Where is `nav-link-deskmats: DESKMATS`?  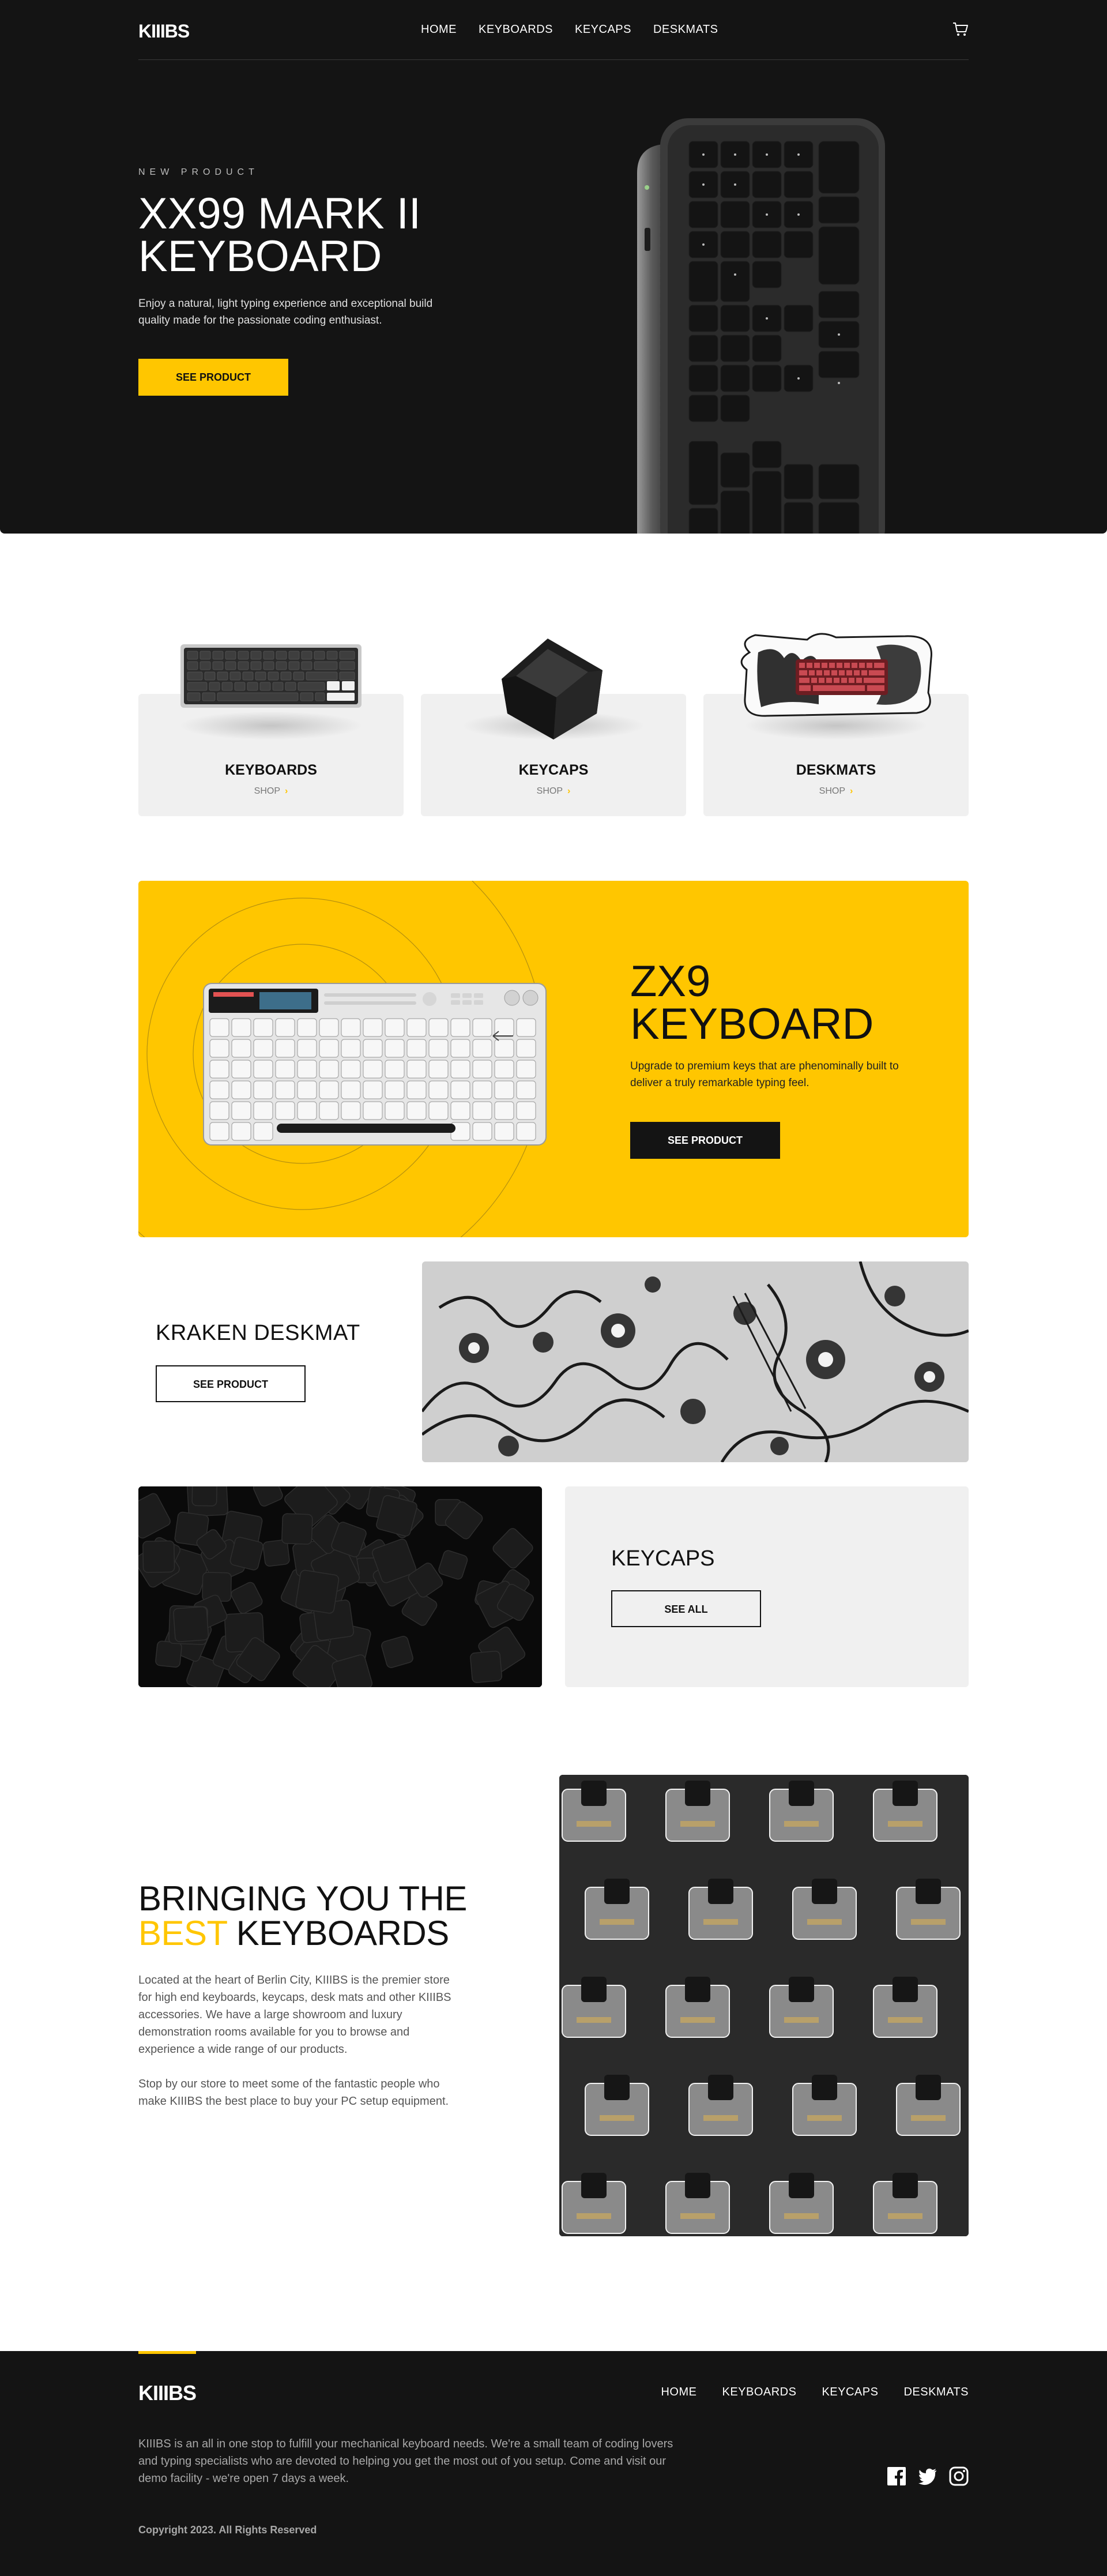 nav-link-deskmats: DESKMATS is located at coordinates (685, 30).